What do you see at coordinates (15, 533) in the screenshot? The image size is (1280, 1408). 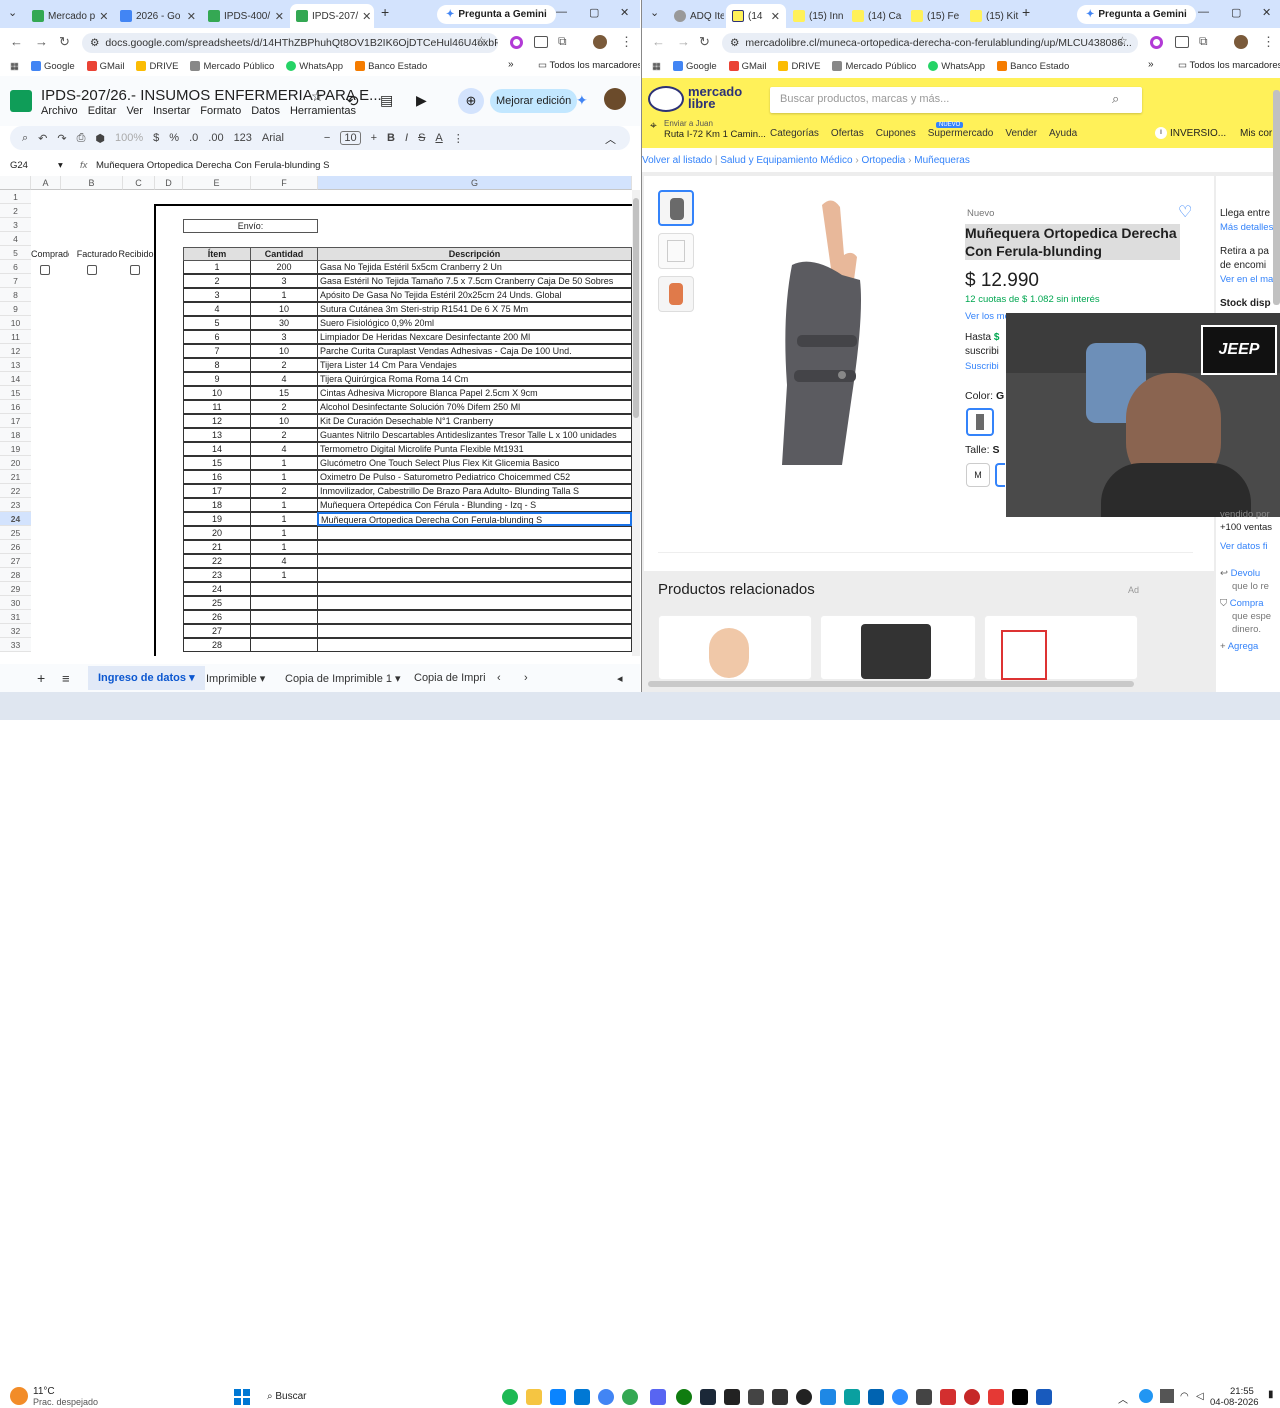 I see `row-header: 25` at bounding box center [15, 533].